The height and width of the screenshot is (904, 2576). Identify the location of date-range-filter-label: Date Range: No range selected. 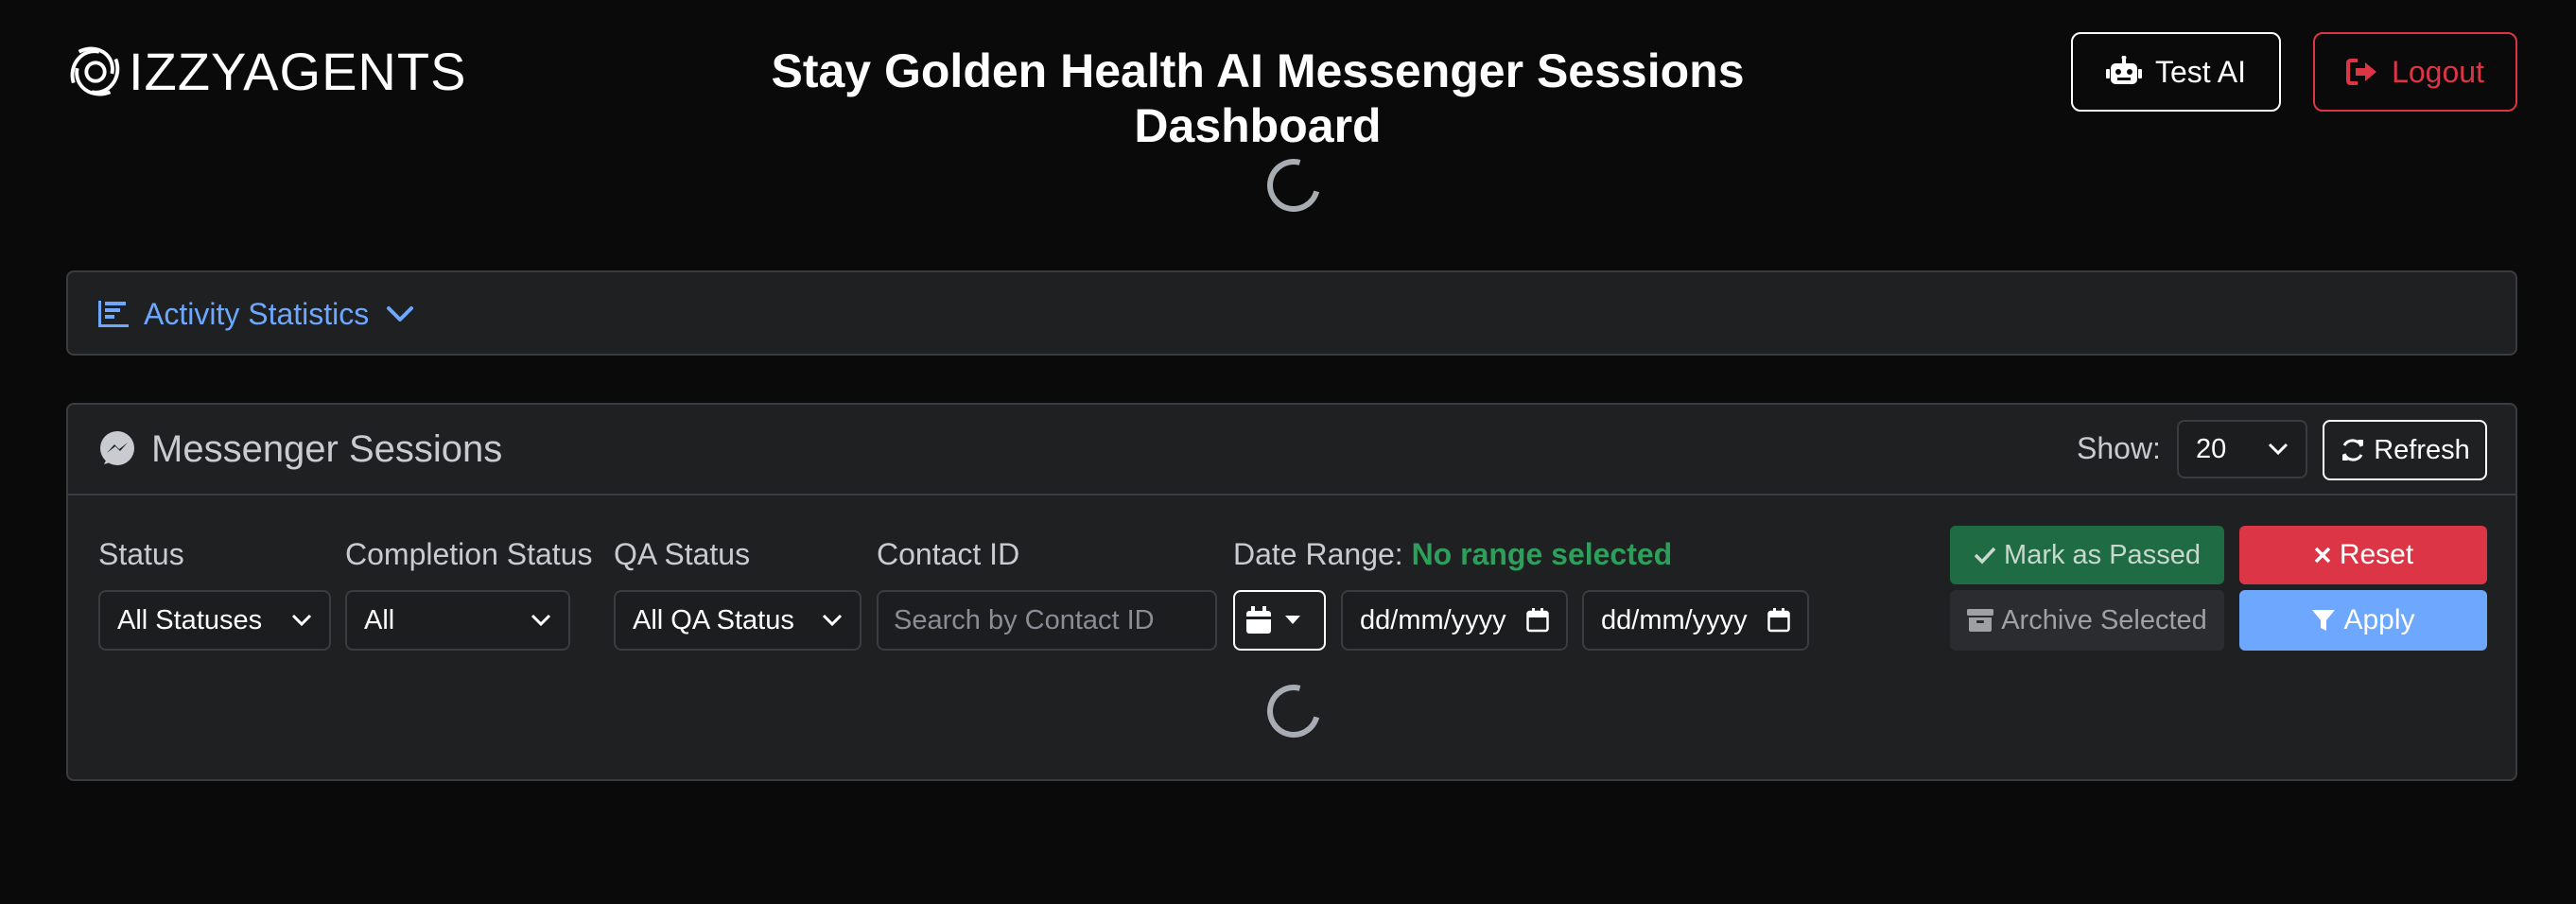
(1452, 554).